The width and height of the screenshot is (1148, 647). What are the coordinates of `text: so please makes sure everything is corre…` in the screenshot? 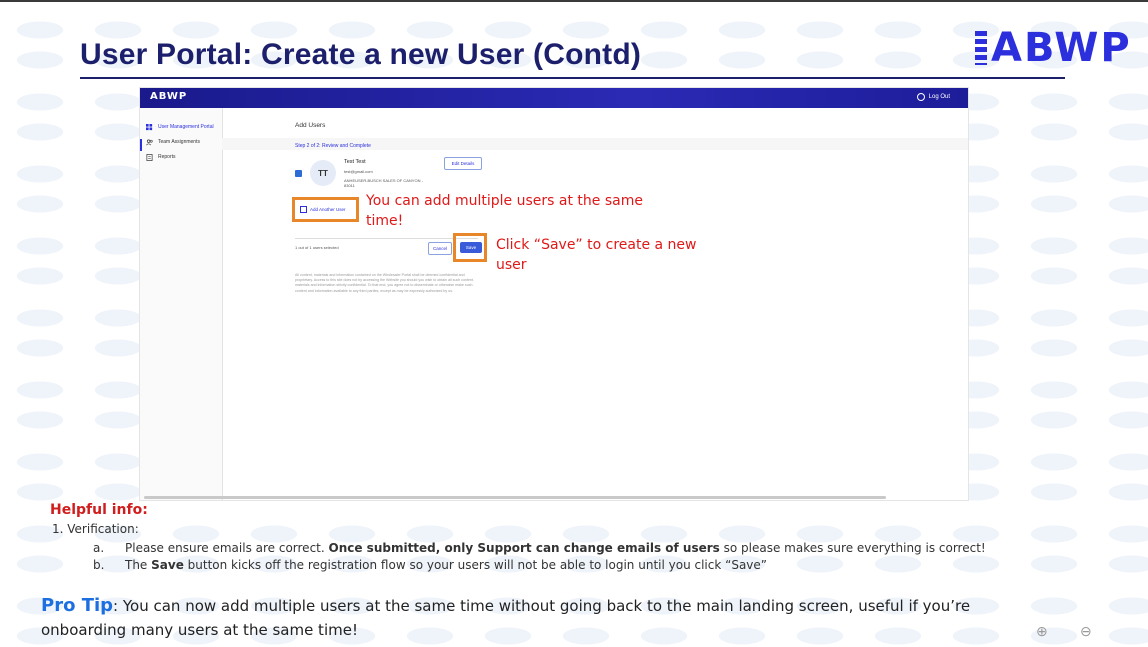 It's located at (852, 548).